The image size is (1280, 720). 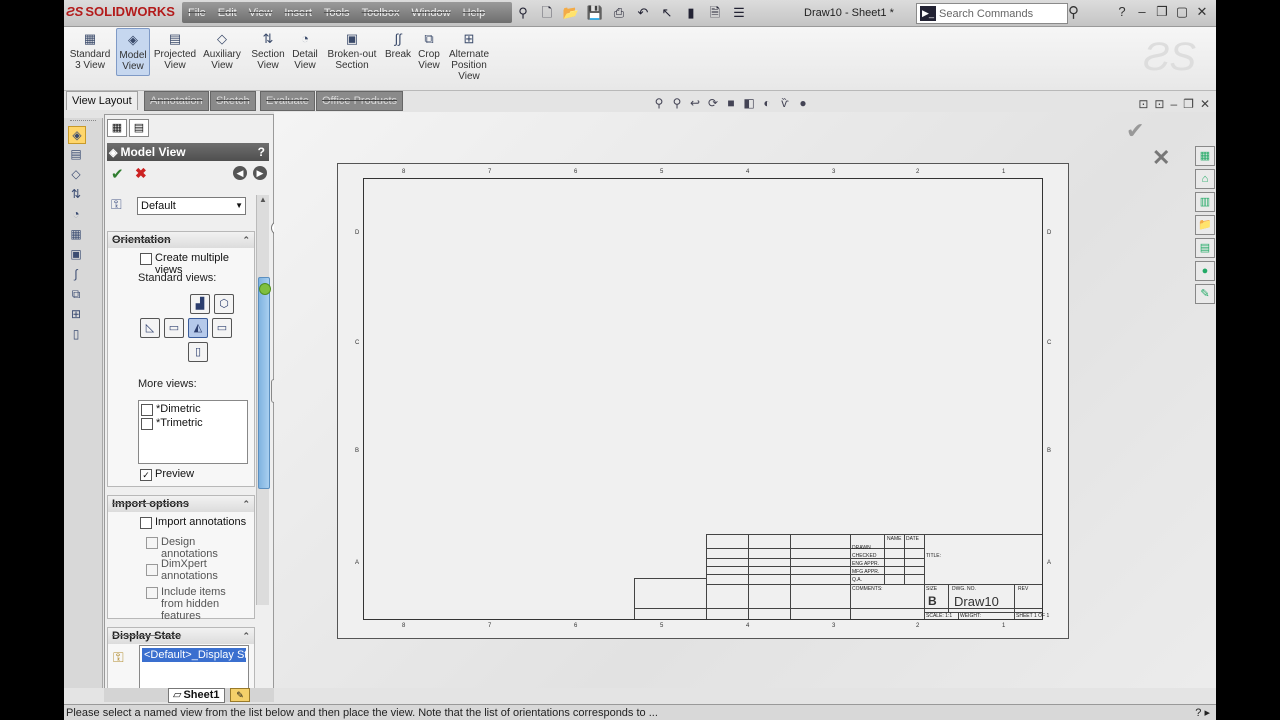 I want to click on view-front-icon: ▭, so click(x=174, y=328).